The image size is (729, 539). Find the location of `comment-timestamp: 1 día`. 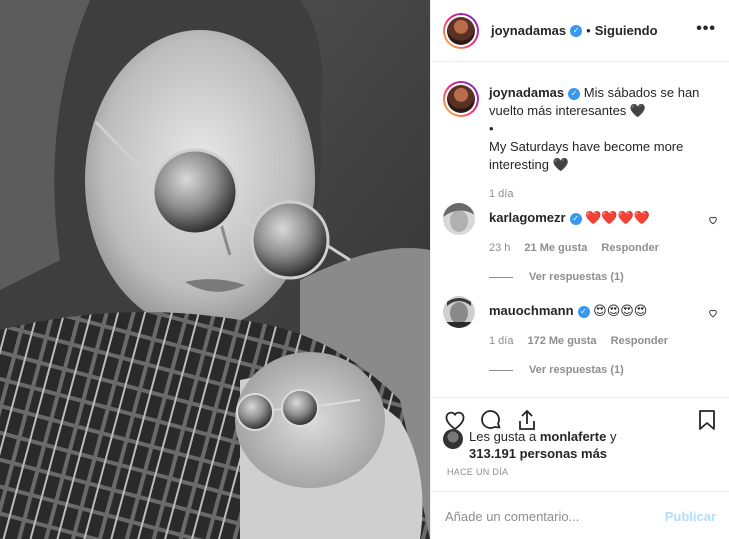

comment-timestamp: 1 día is located at coordinates (501, 341).